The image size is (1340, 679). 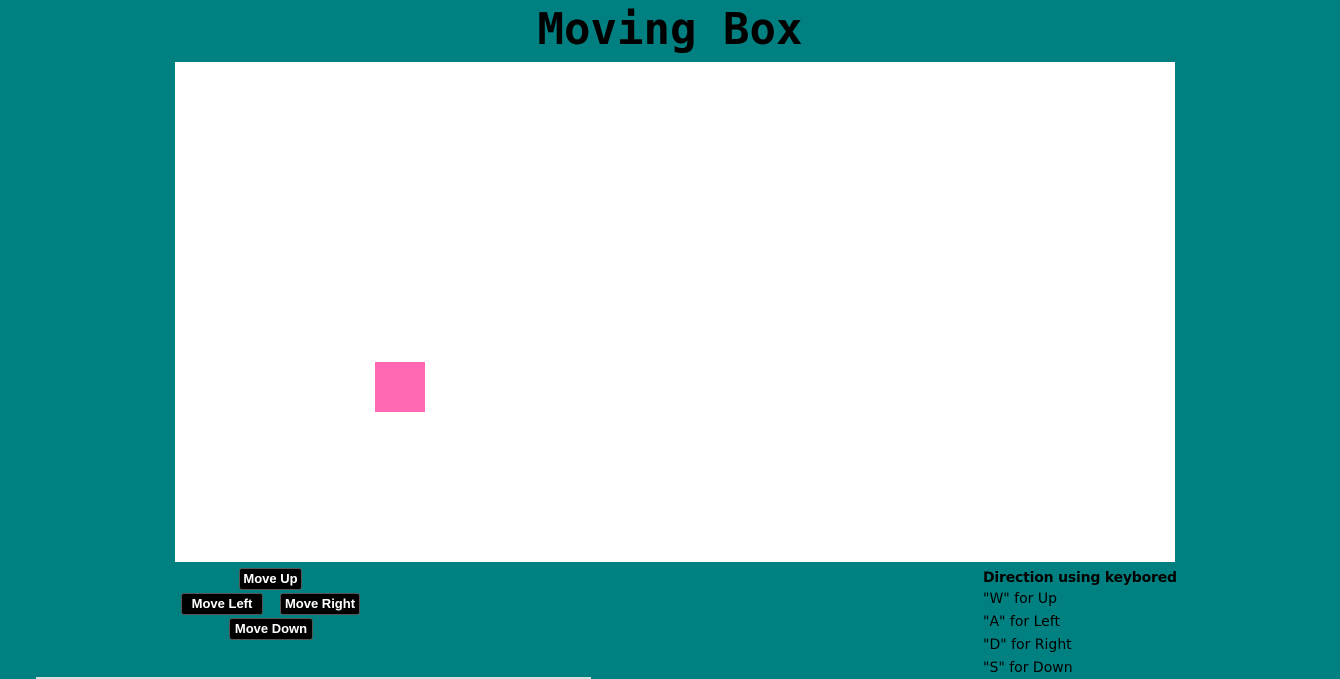 I want to click on move-right-button: Move Right, so click(x=320, y=604).